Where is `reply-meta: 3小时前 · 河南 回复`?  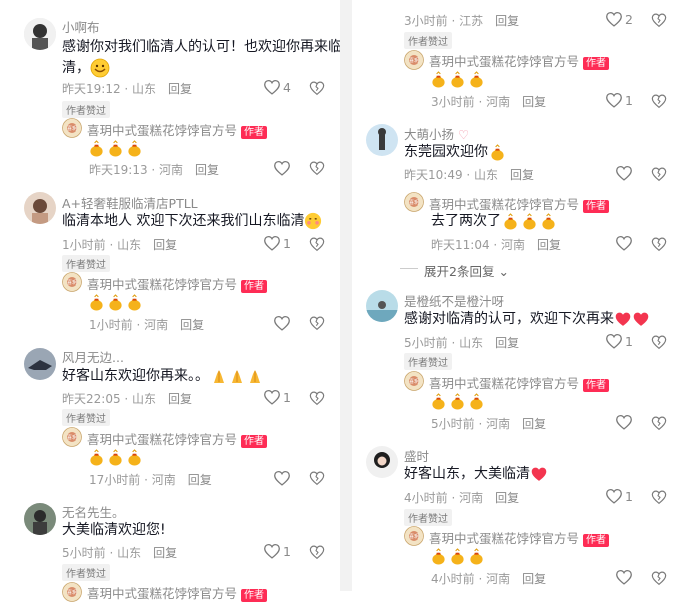
reply-meta: 3小时前 · 河南 回复 is located at coordinates (489, 102).